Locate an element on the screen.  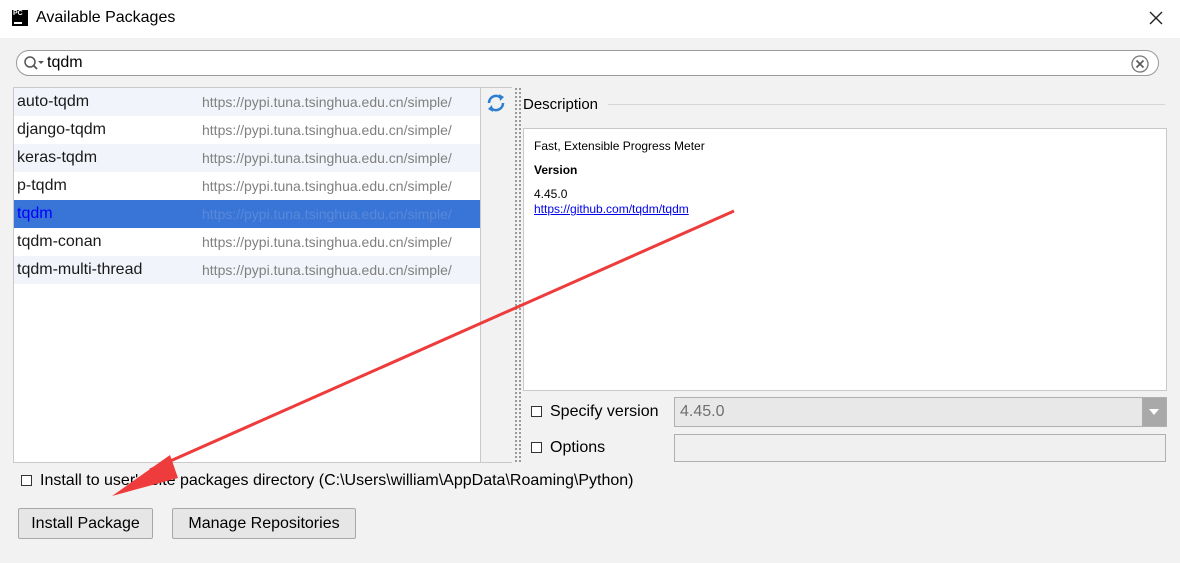
specify-version-checkbox is located at coordinates (536, 411).